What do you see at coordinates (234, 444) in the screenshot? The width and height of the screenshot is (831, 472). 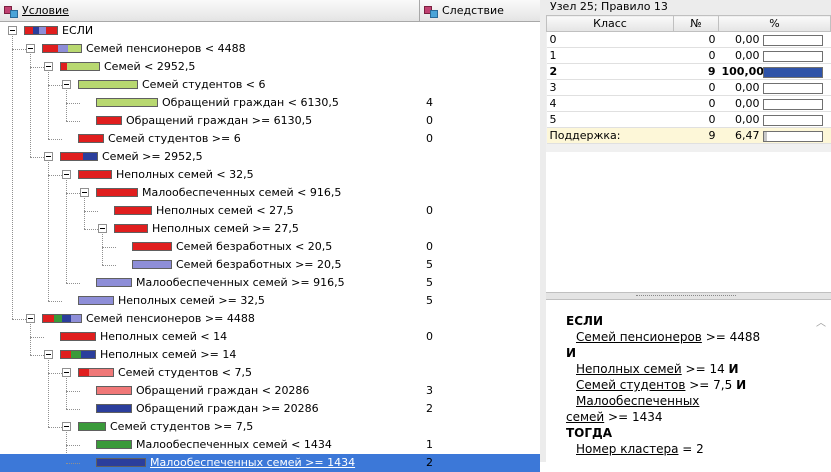 I see `tree-node-label: Малообеспеченных семей < 1434` at bounding box center [234, 444].